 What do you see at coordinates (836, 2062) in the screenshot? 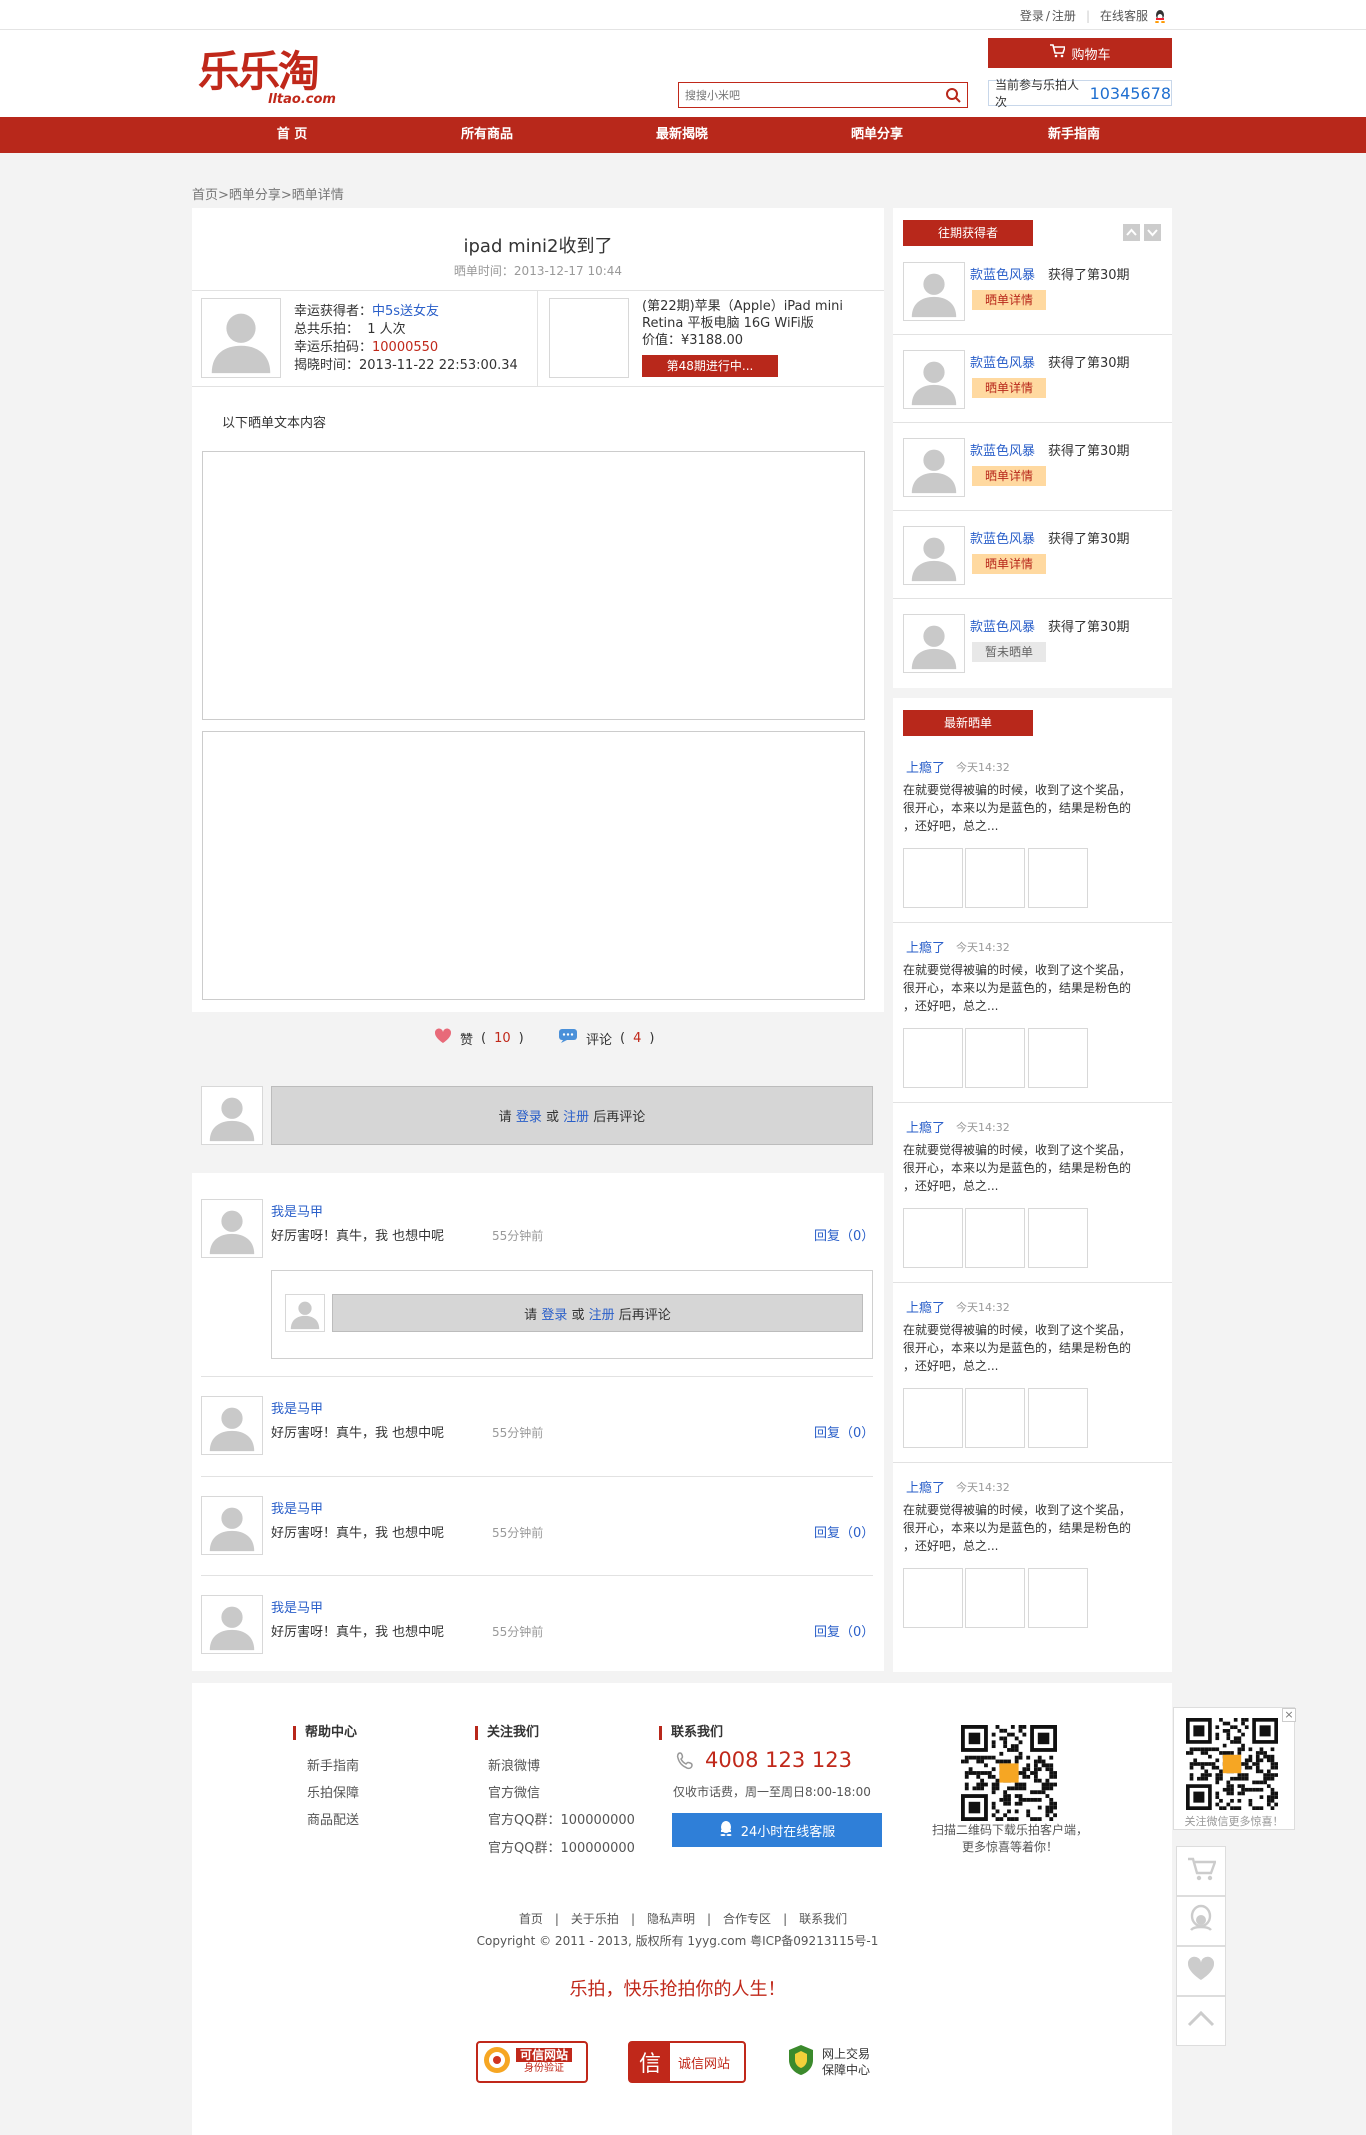
I see `trade-protection-badge: 网上交易 保障中心` at bounding box center [836, 2062].